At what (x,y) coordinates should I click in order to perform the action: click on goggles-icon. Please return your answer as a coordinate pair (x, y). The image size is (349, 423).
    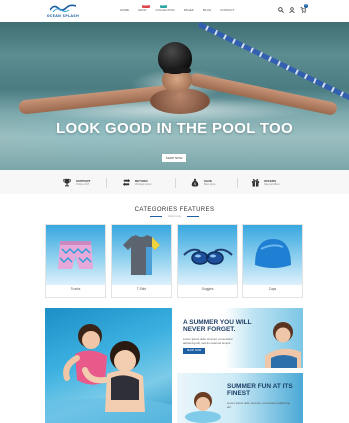
    Looking at the image, I should click on (208, 256).